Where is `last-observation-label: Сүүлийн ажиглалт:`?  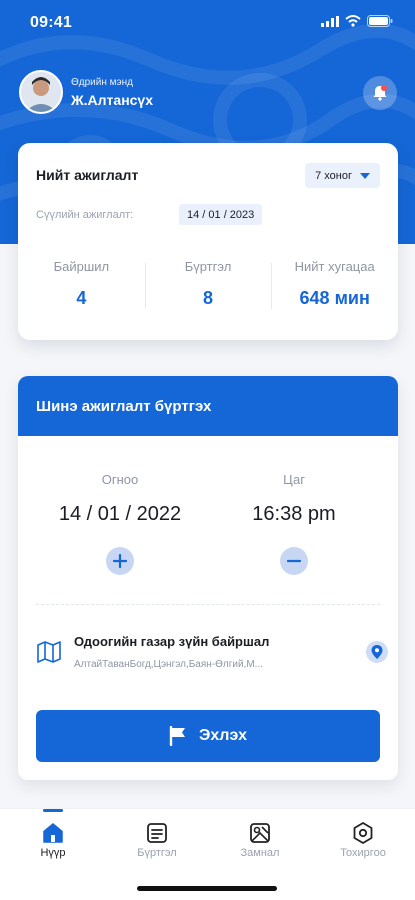 last-observation-label: Сүүлийн ажиглалт: is located at coordinates (85, 215).